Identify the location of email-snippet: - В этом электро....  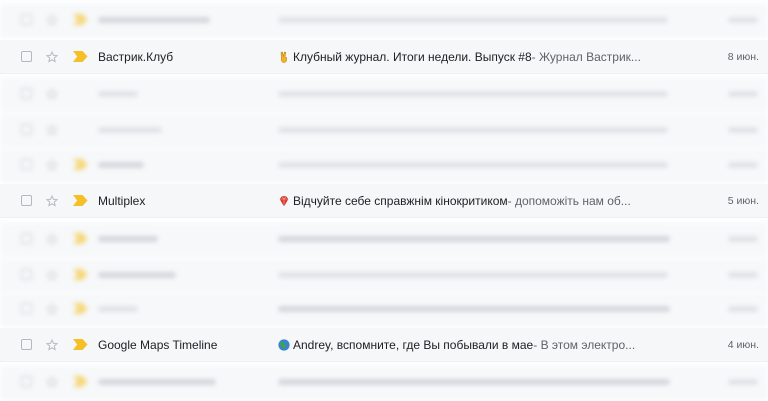
(584, 344).